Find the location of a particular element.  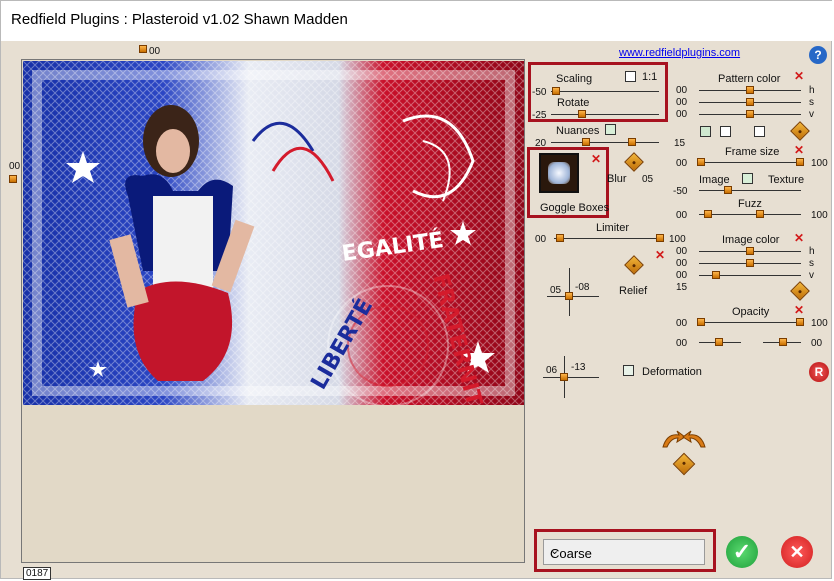

pattern-color-label: Pattern color is located at coordinates (749, 79).